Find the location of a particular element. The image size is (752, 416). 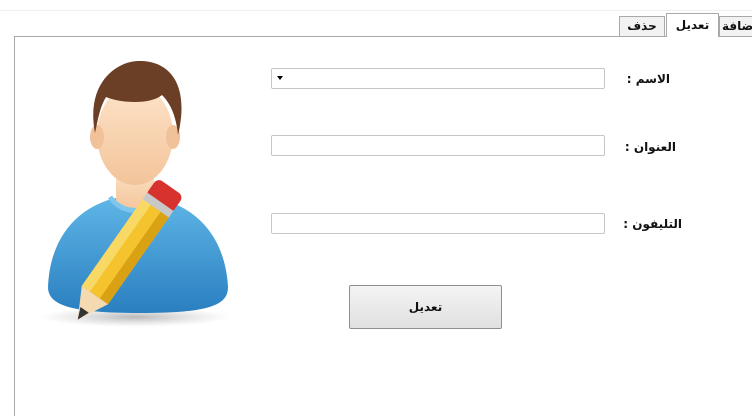

address-label: العنوان : is located at coordinates (650, 147).